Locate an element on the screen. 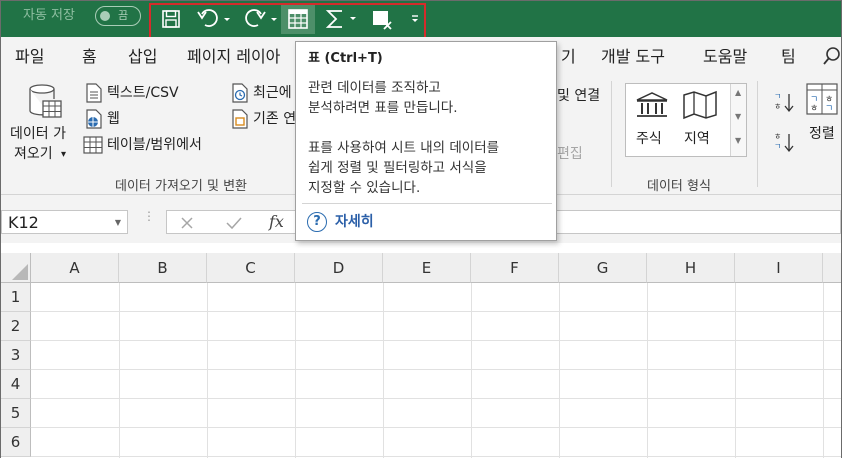 The height and width of the screenshot is (458, 842). help-question-icon: ? is located at coordinates (317, 222).